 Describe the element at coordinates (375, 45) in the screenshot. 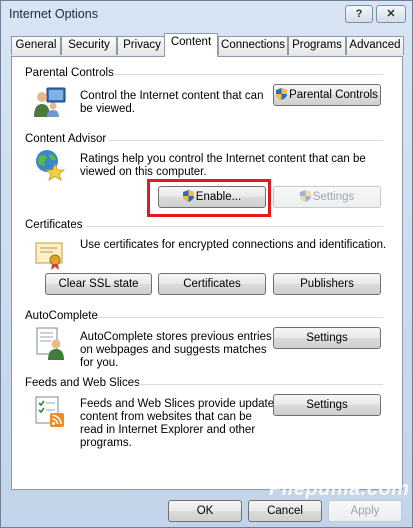

I see `tab-advanced: Advanced` at that location.